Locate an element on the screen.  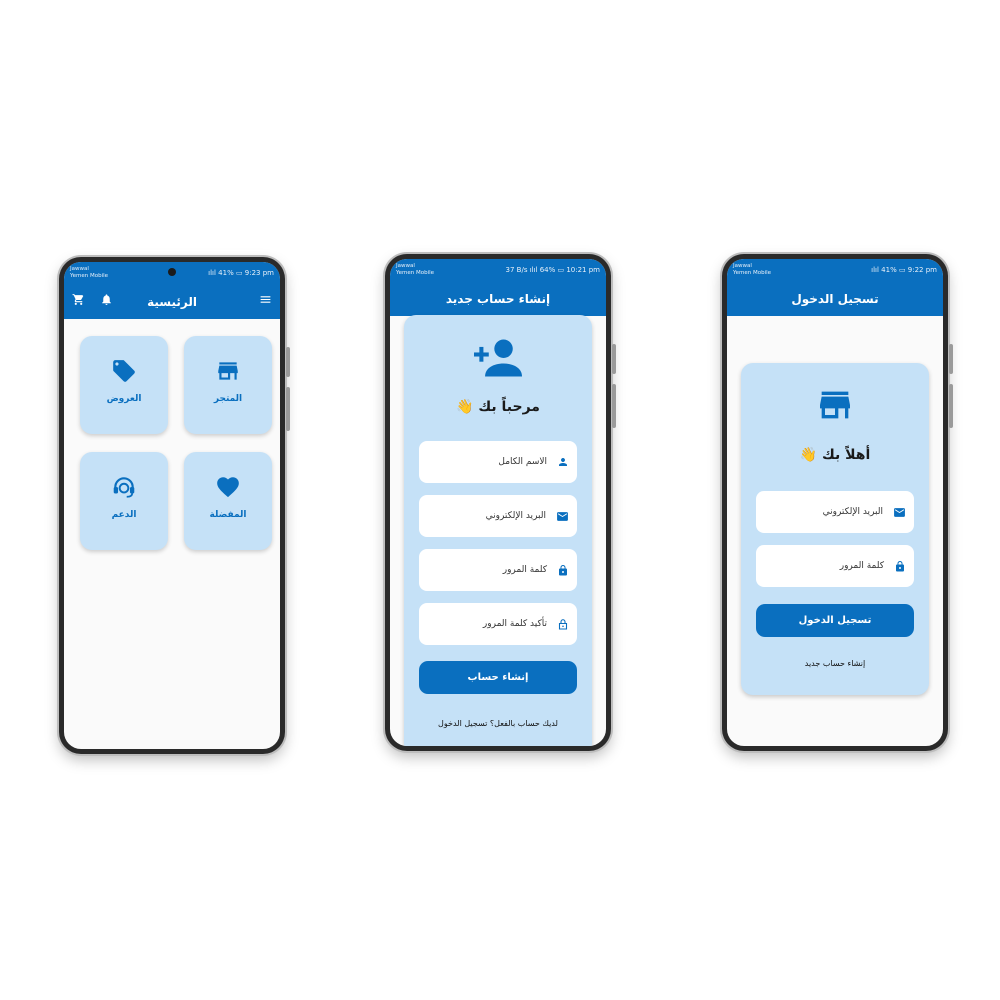
tile-store-label: المتجر is located at coordinates (228, 399).